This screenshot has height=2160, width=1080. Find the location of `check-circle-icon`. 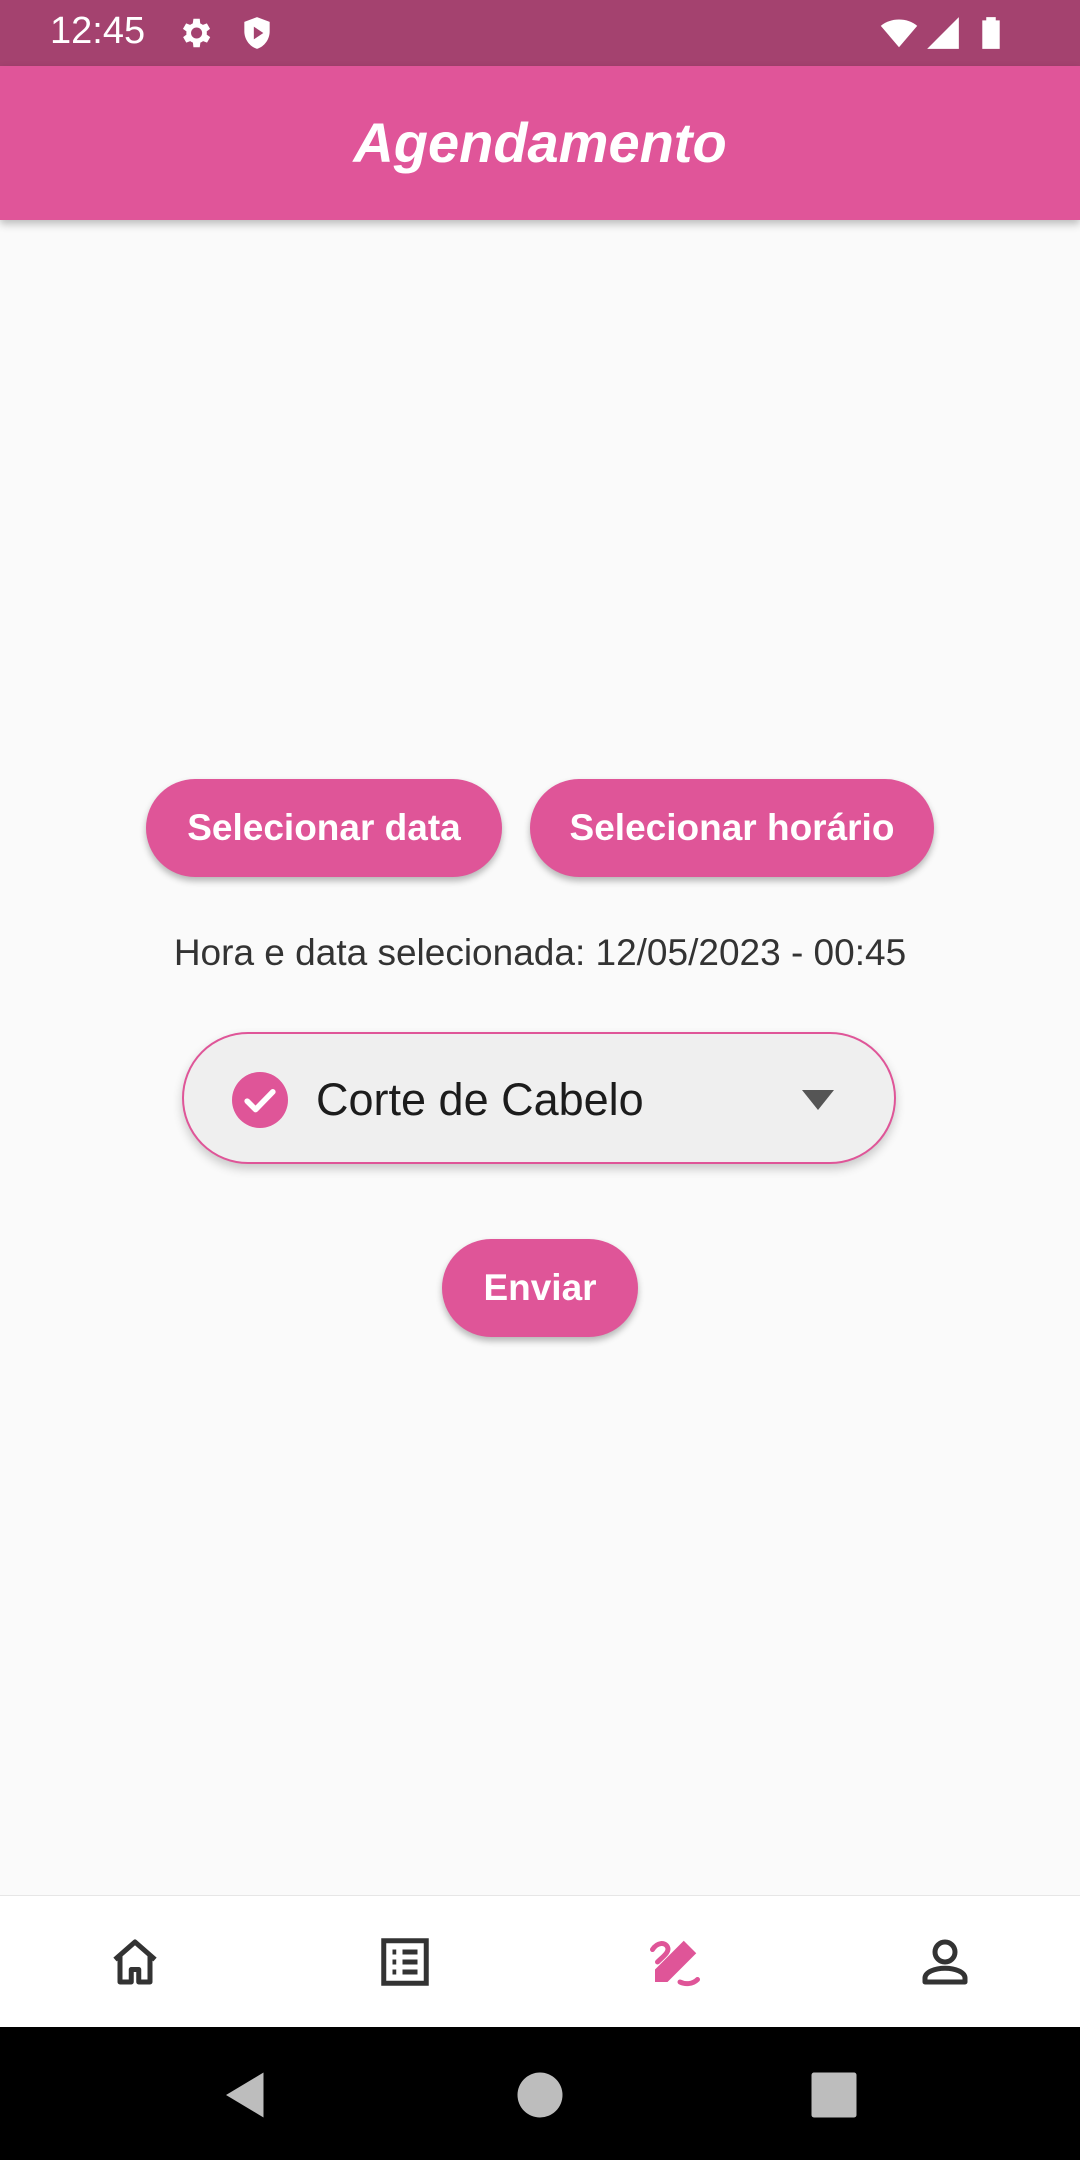

check-circle-icon is located at coordinates (260, 1100).